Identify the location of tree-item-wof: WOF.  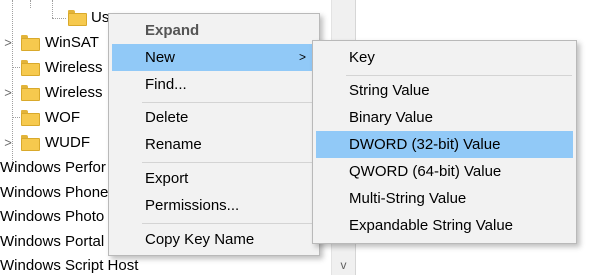
(60, 117).